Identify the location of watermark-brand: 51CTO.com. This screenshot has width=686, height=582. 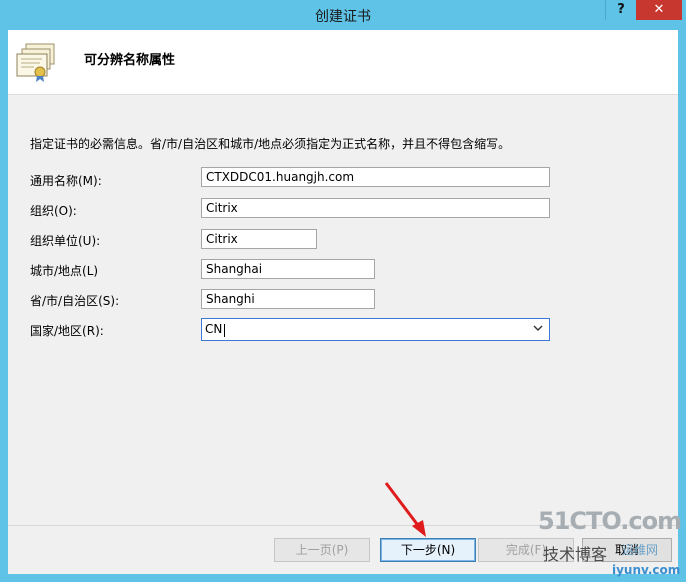
(610, 521).